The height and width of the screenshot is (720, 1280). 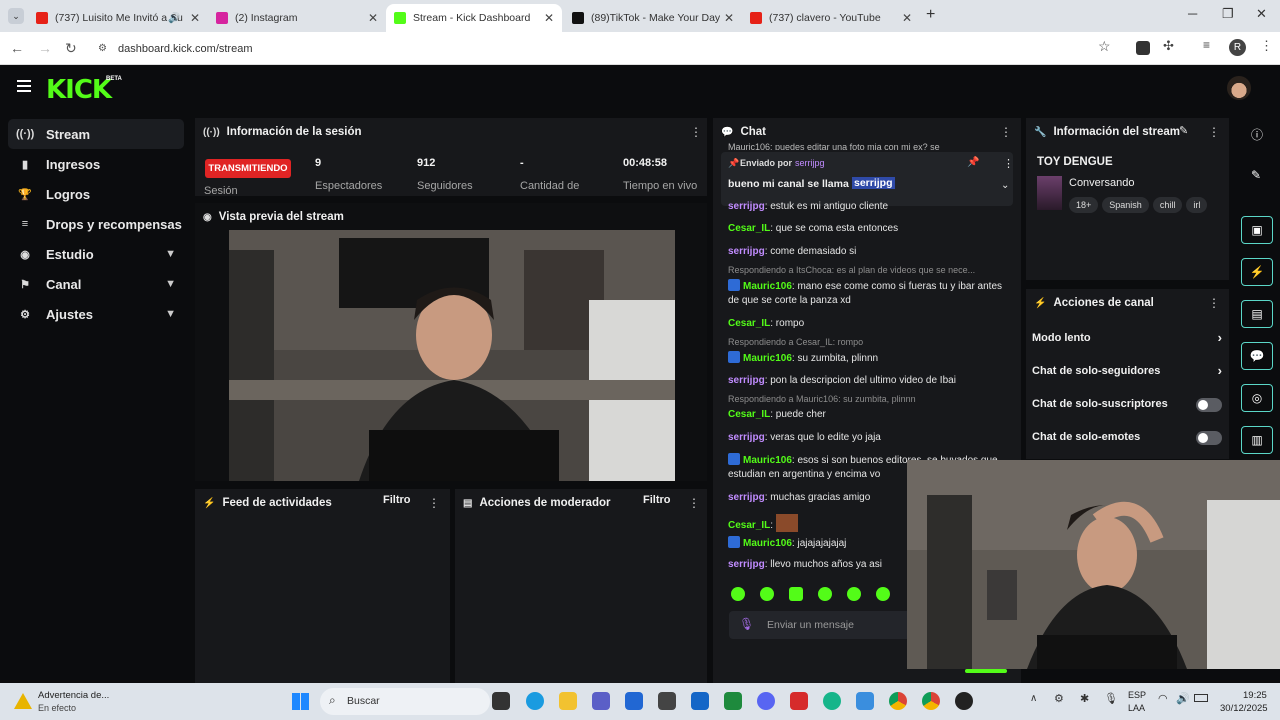 I want to click on subscribers-only-toggle, so click(x=1209, y=405).